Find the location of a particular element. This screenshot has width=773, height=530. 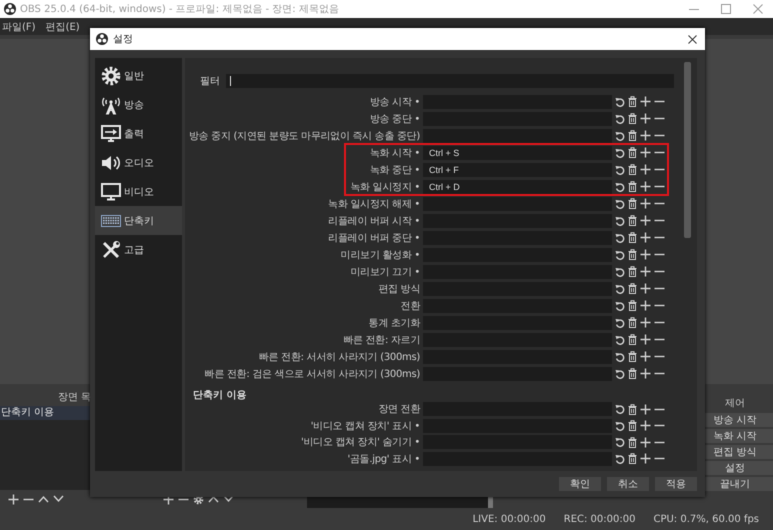

sidebar-item: 비디오 is located at coordinates (139, 191).